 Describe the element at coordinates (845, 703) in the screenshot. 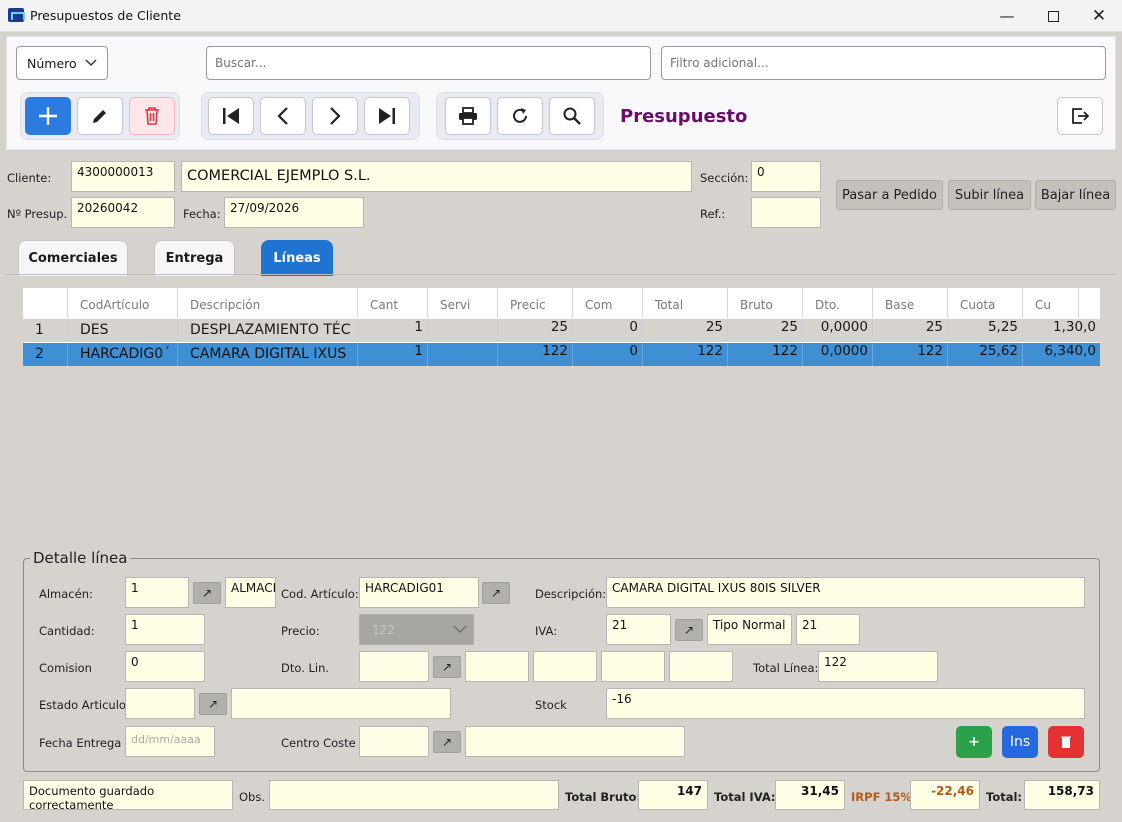

I see `stock-field: -16` at that location.